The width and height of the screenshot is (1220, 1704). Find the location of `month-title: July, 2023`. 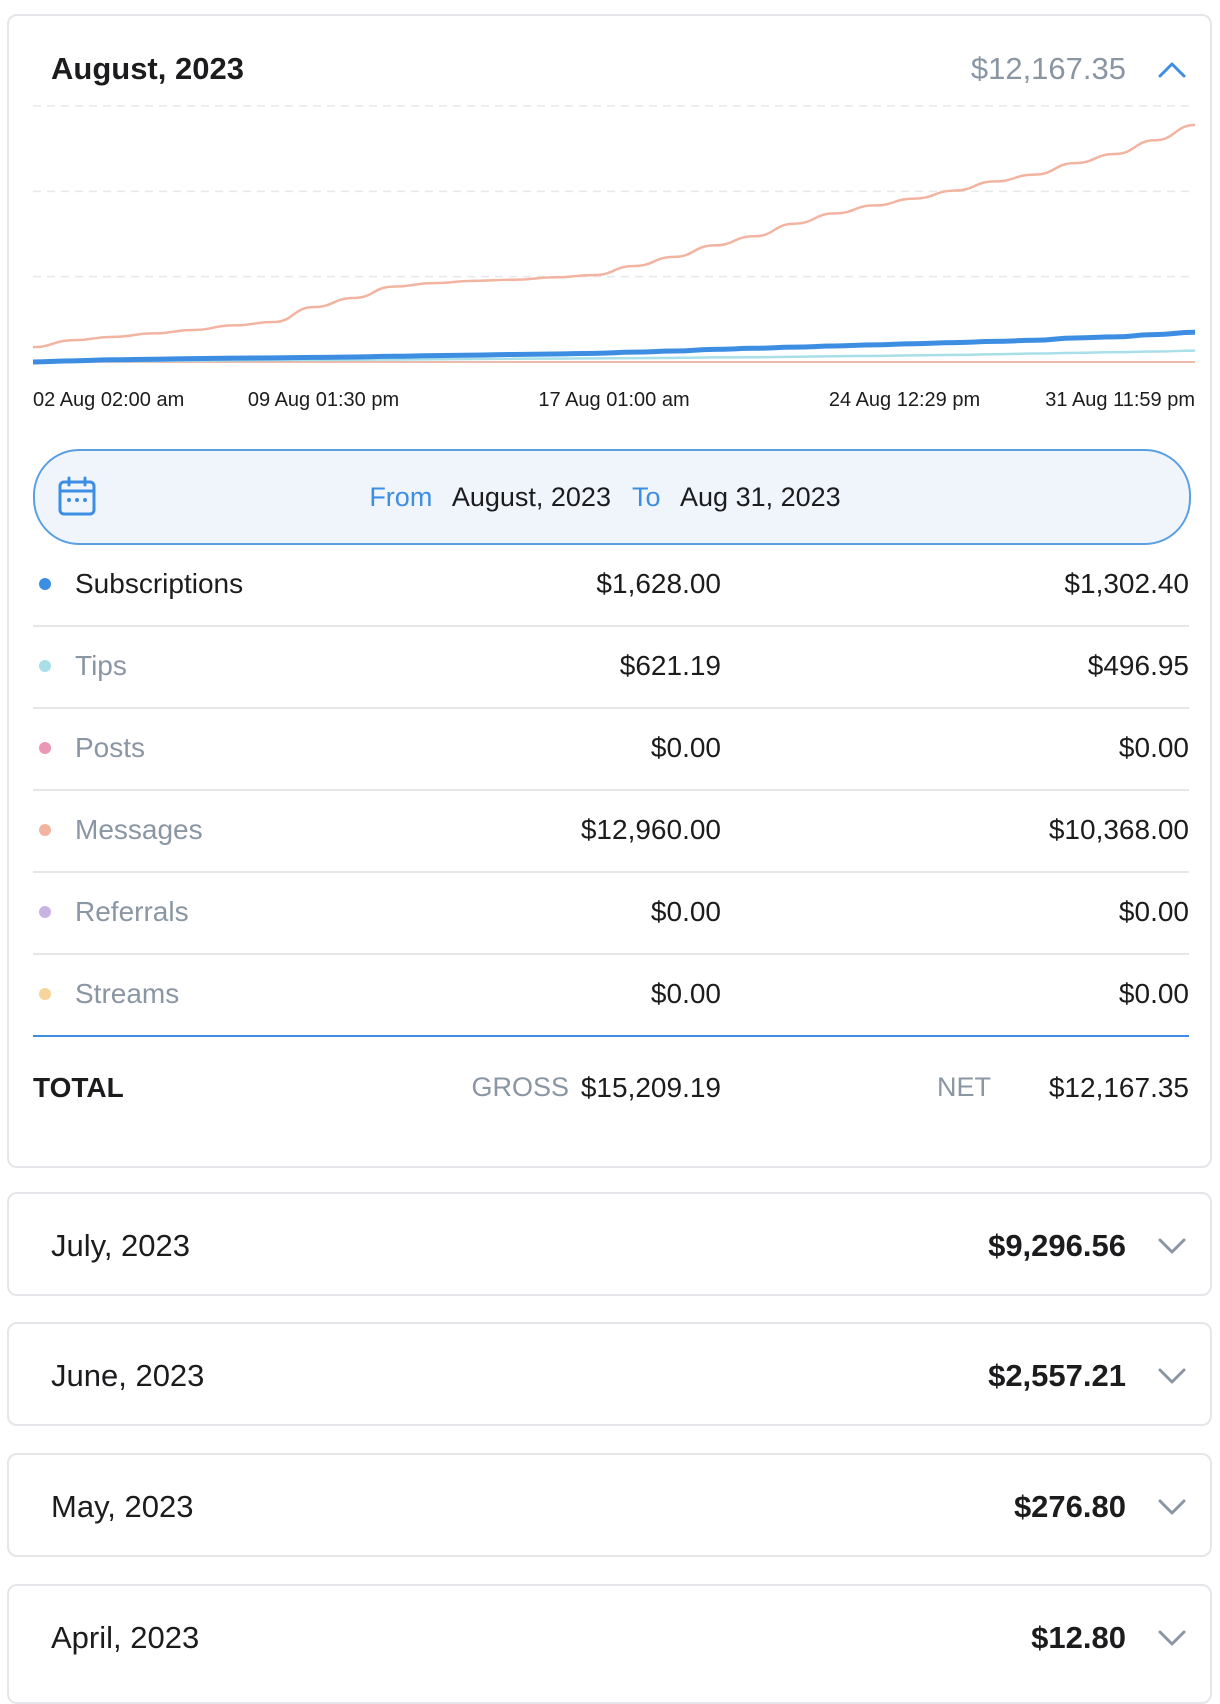

month-title: July, 2023 is located at coordinates (121, 1245).